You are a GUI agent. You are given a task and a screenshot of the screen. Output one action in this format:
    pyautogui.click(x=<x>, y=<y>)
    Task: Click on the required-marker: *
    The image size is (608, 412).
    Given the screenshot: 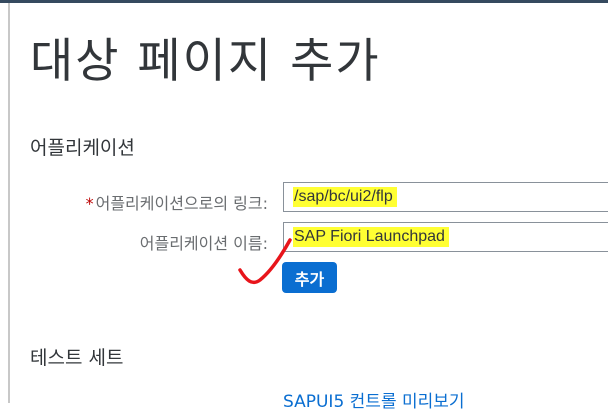 What is the action you would take?
    pyautogui.click(x=89, y=203)
    